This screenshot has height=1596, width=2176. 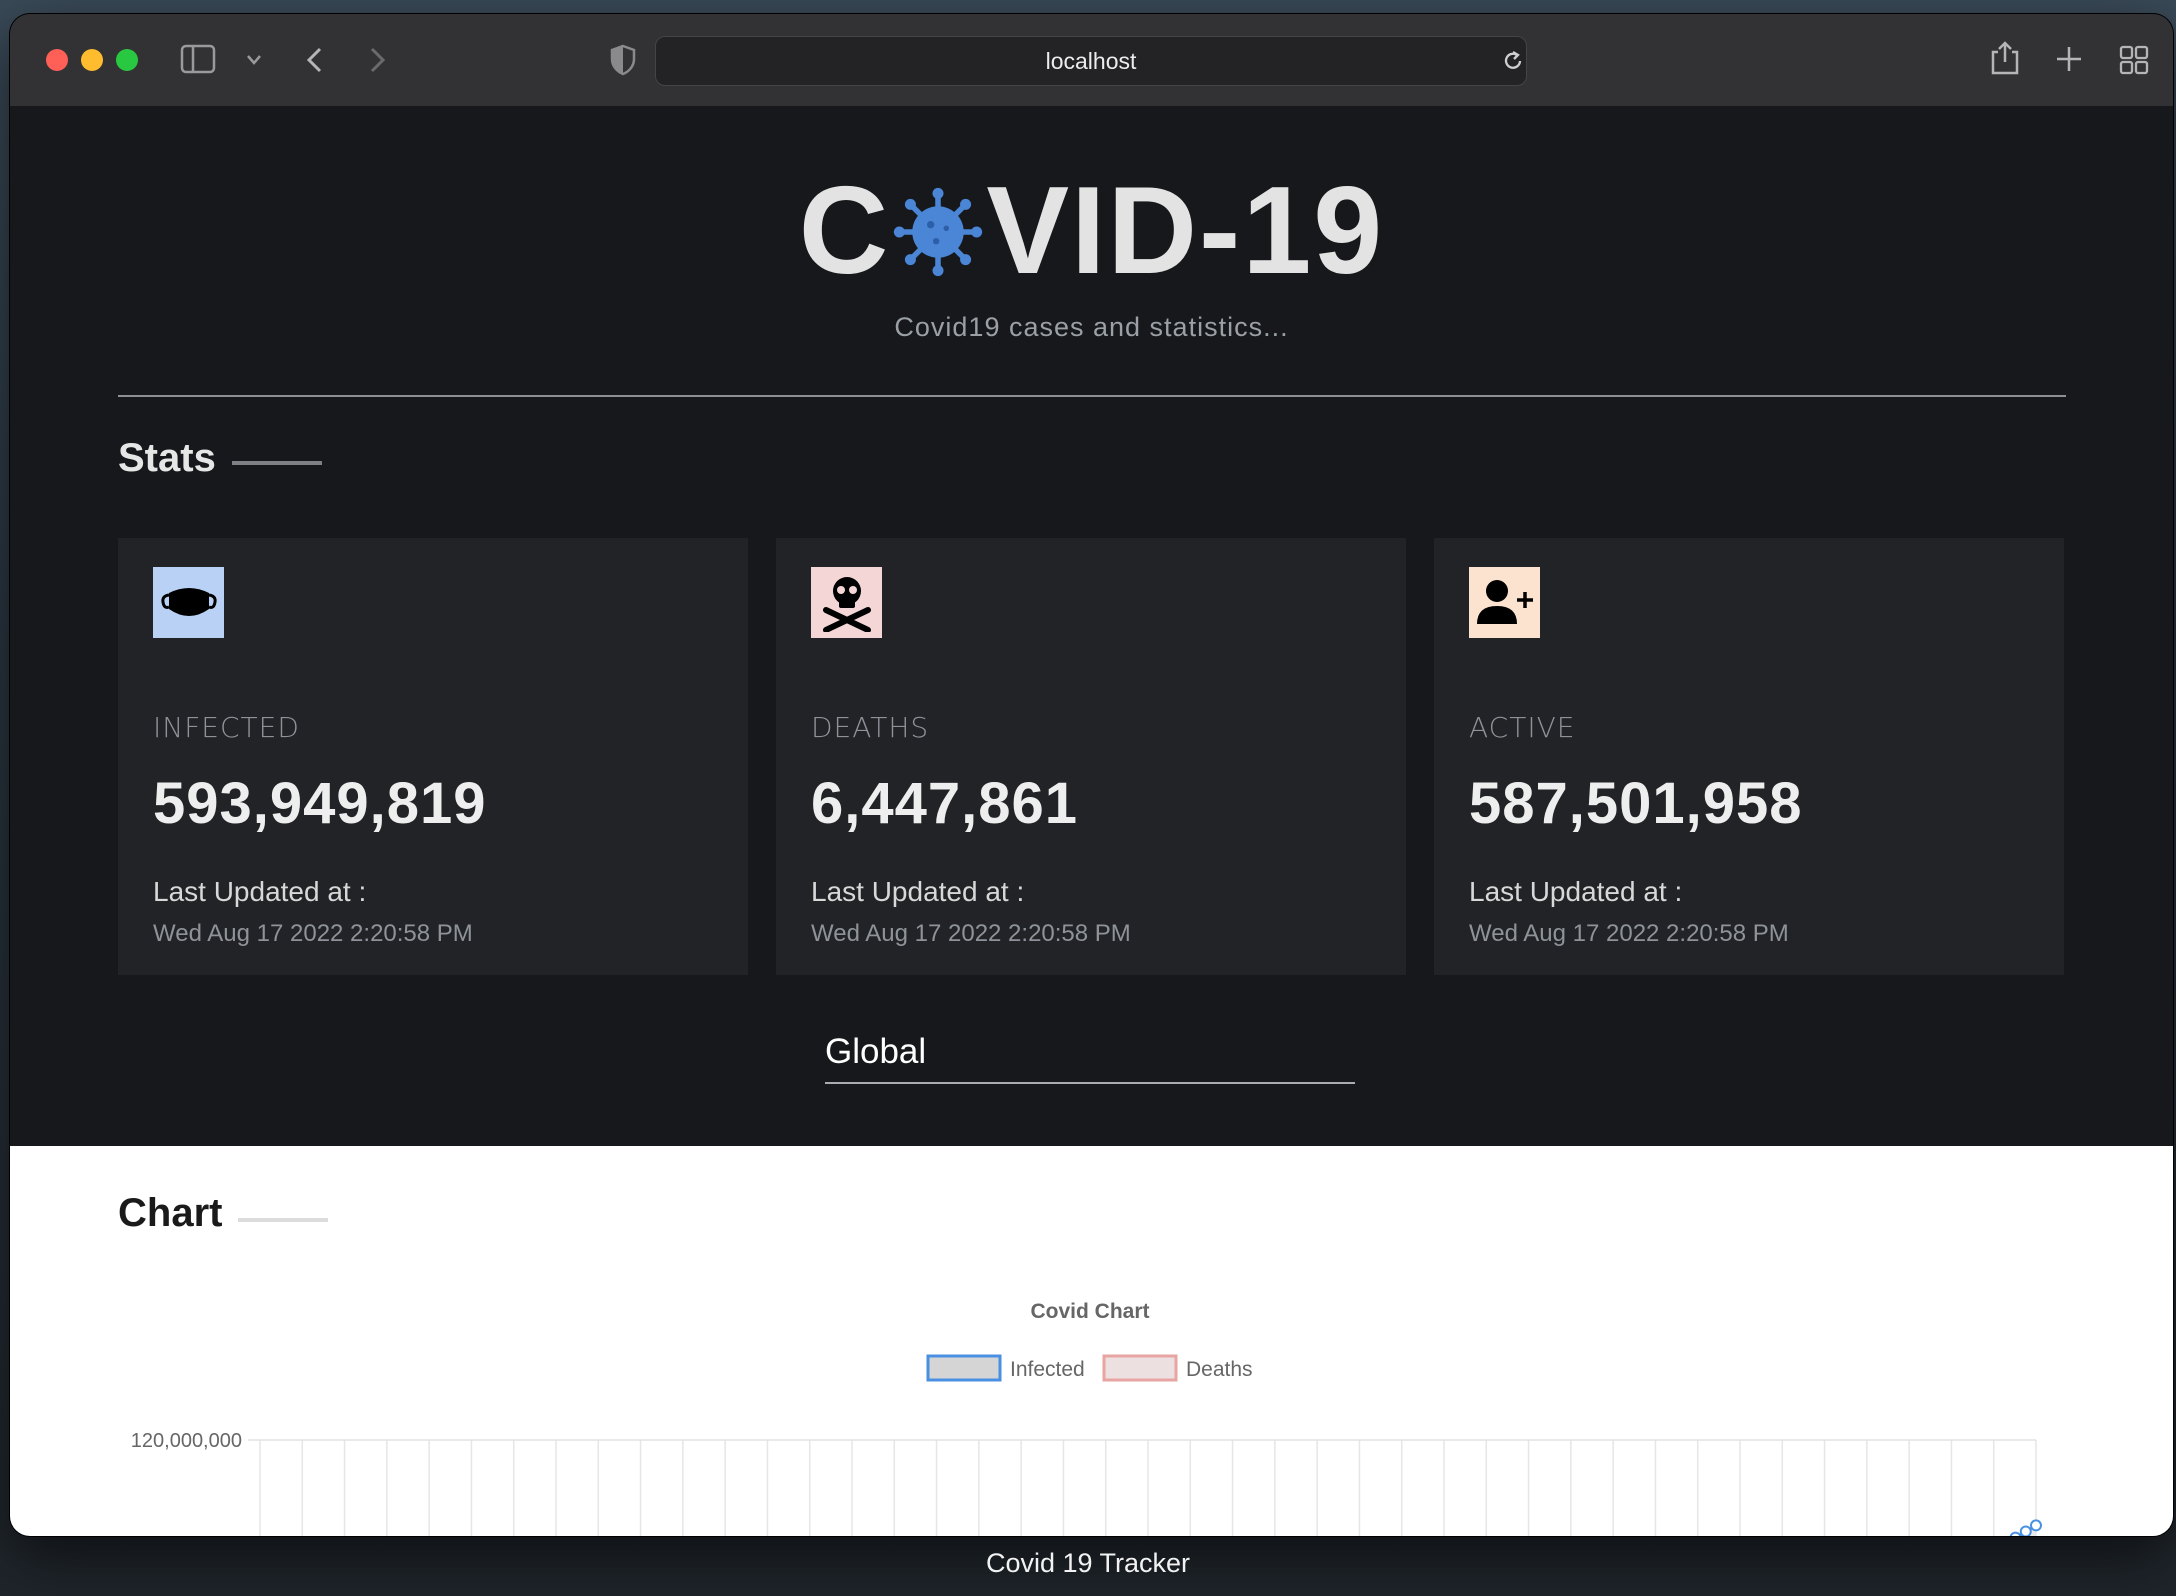 What do you see at coordinates (1636, 803) in the screenshot?
I see `card-value: 587,501,958` at bounding box center [1636, 803].